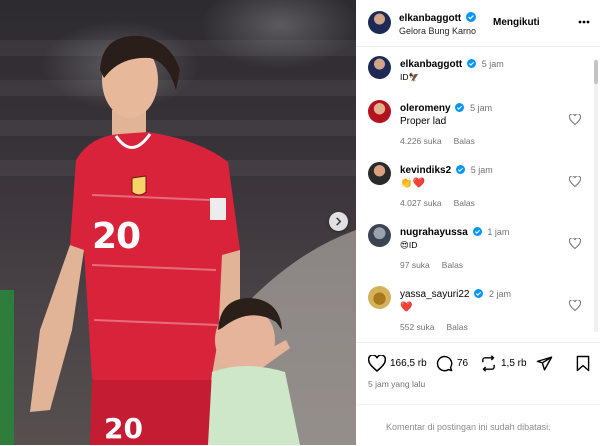 The height and width of the screenshot is (446, 600). What do you see at coordinates (444, 363) in the screenshot?
I see `comment-icon` at bounding box center [444, 363].